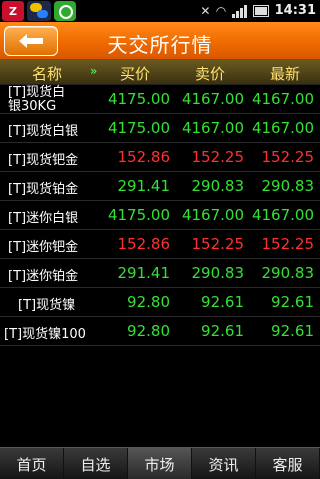 This screenshot has height=479, width=320. I want to click on column-buy: 买价, so click(135, 74).